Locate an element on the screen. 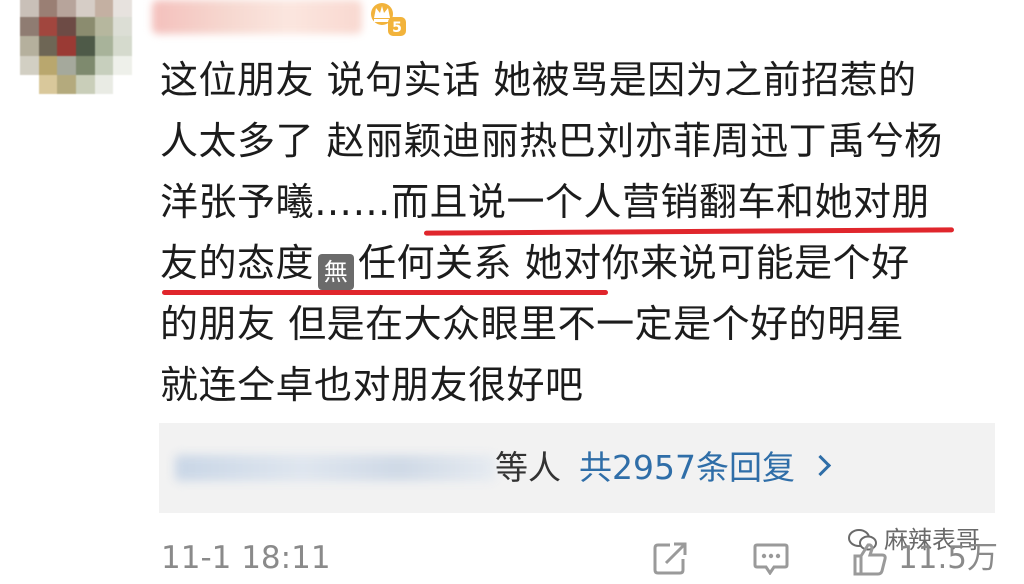  svg-text: 5 is located at coordinates (397, 28).